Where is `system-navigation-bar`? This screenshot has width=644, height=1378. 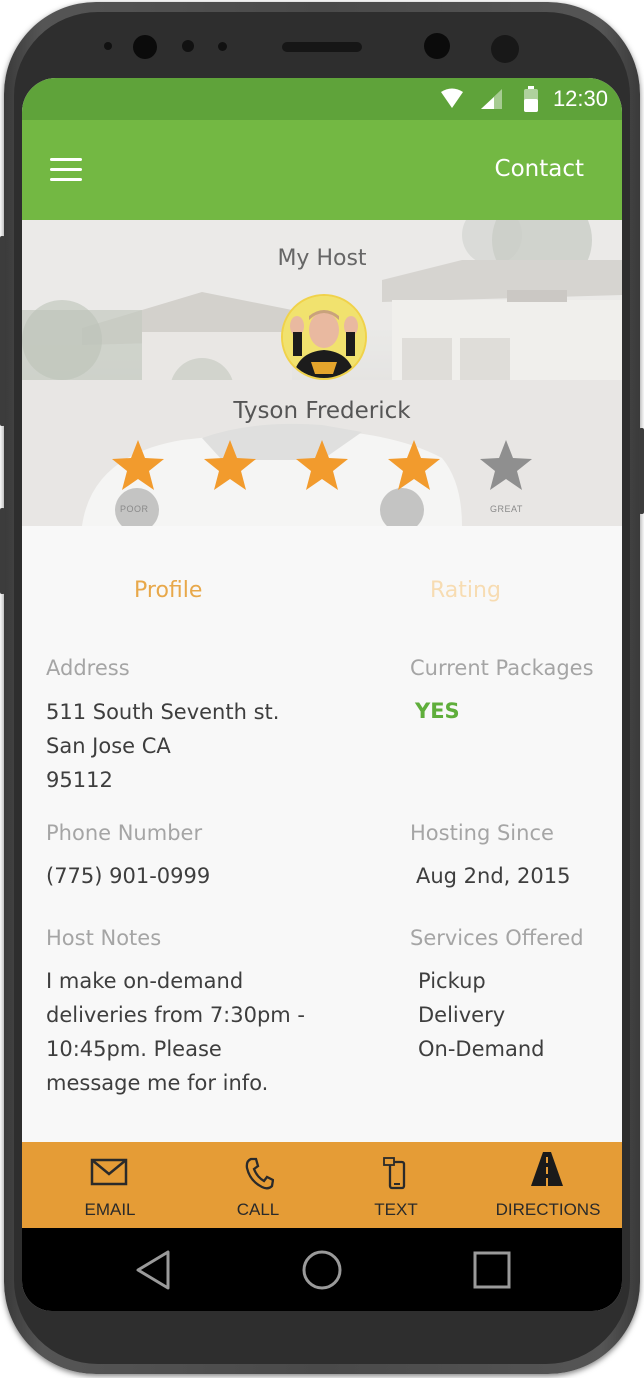
system-navigation-bar is located at coordinates (322, 1269).